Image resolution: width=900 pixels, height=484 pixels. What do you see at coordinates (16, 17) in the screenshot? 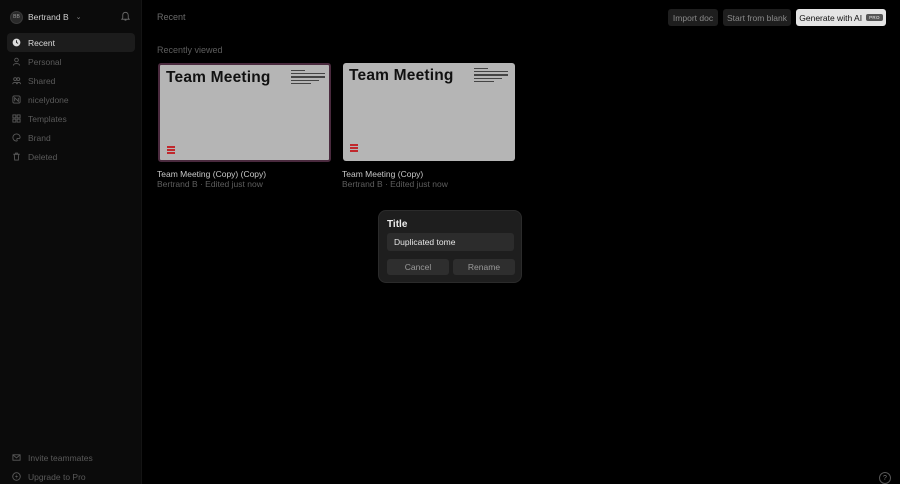
I see `avatar: BB` at bounding box center [16, 17].